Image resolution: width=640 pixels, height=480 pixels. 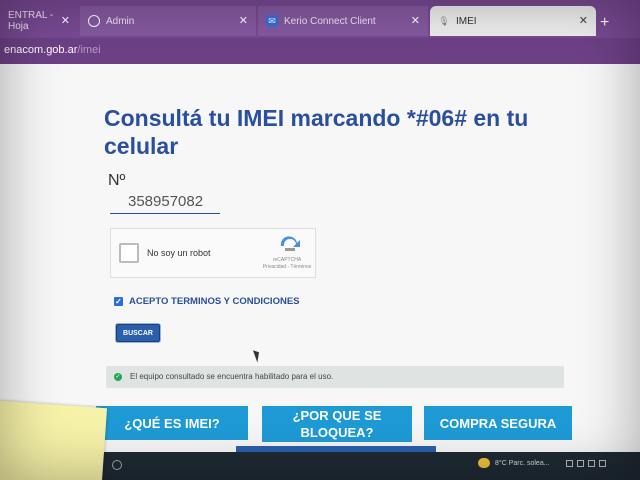 I want to click on notification-icon, so click(x=602, y=463).